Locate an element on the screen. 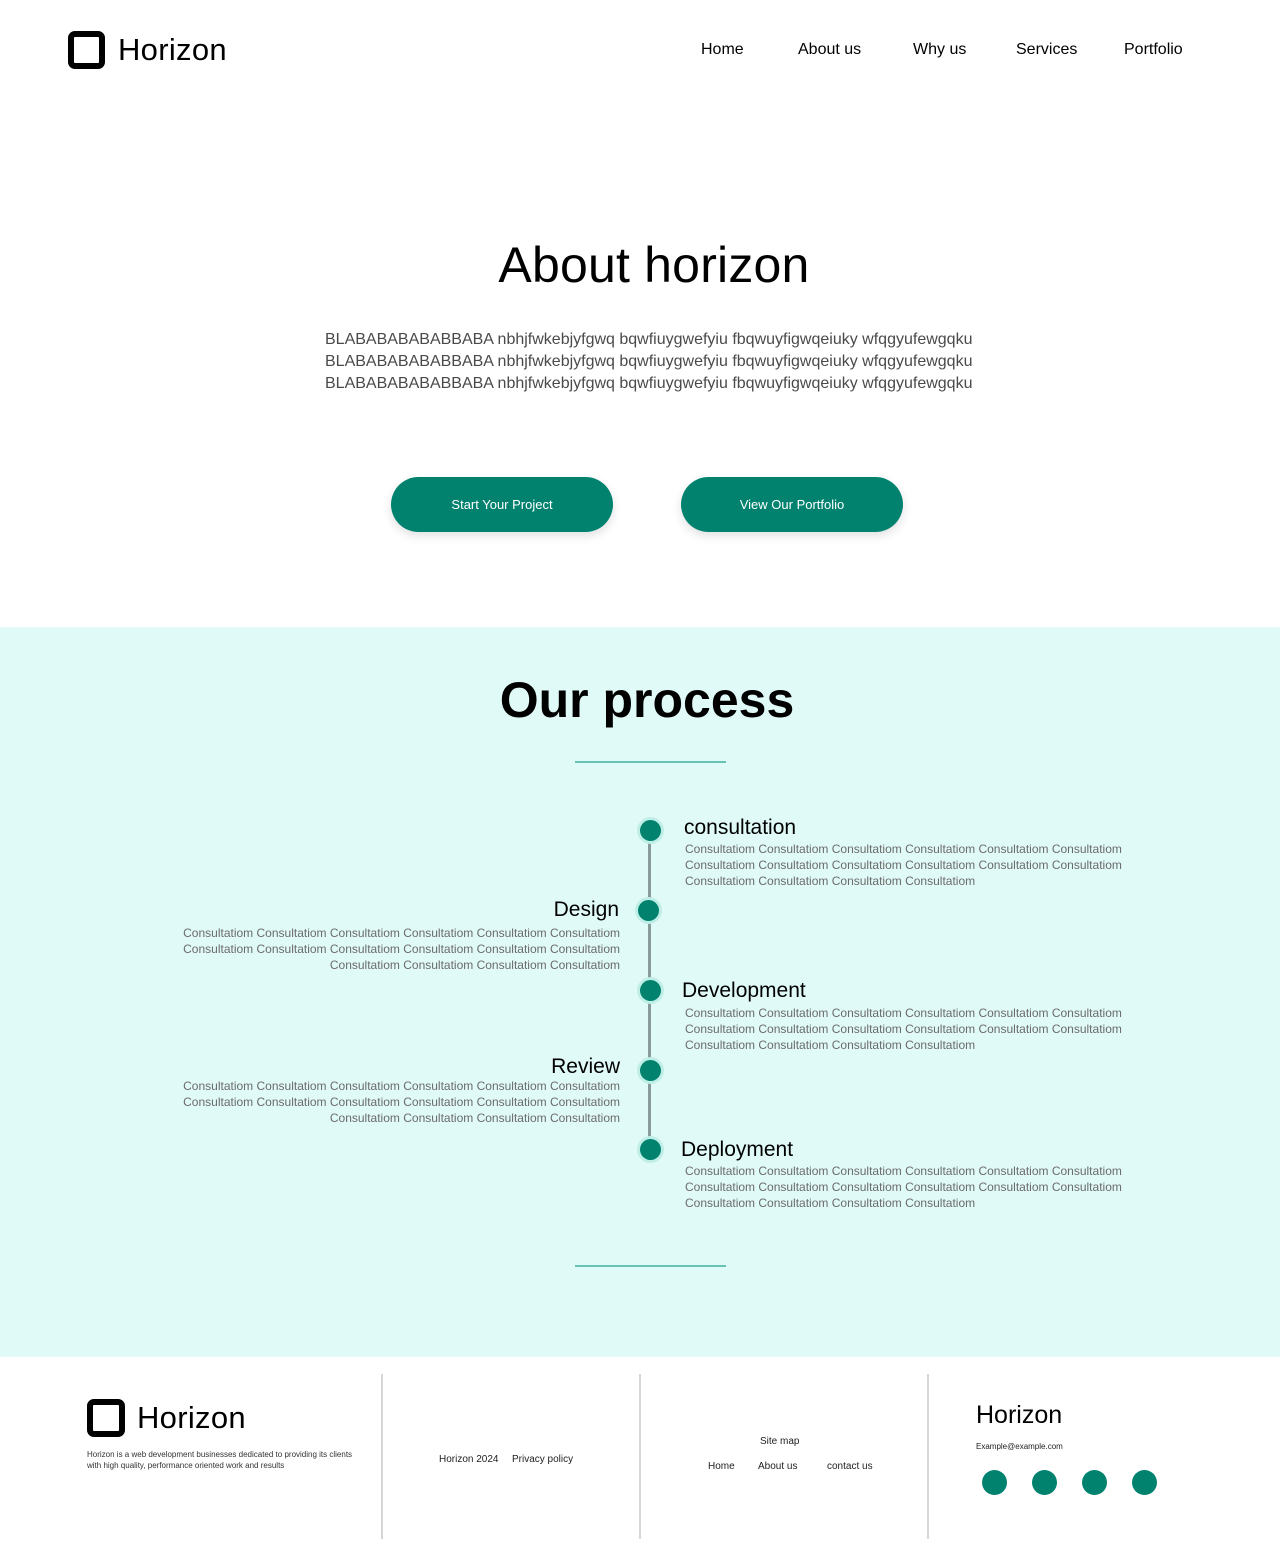 The height and width of the screenshot is (1559, 1280). timeline-dot-design is located at coordinates (648, 910).